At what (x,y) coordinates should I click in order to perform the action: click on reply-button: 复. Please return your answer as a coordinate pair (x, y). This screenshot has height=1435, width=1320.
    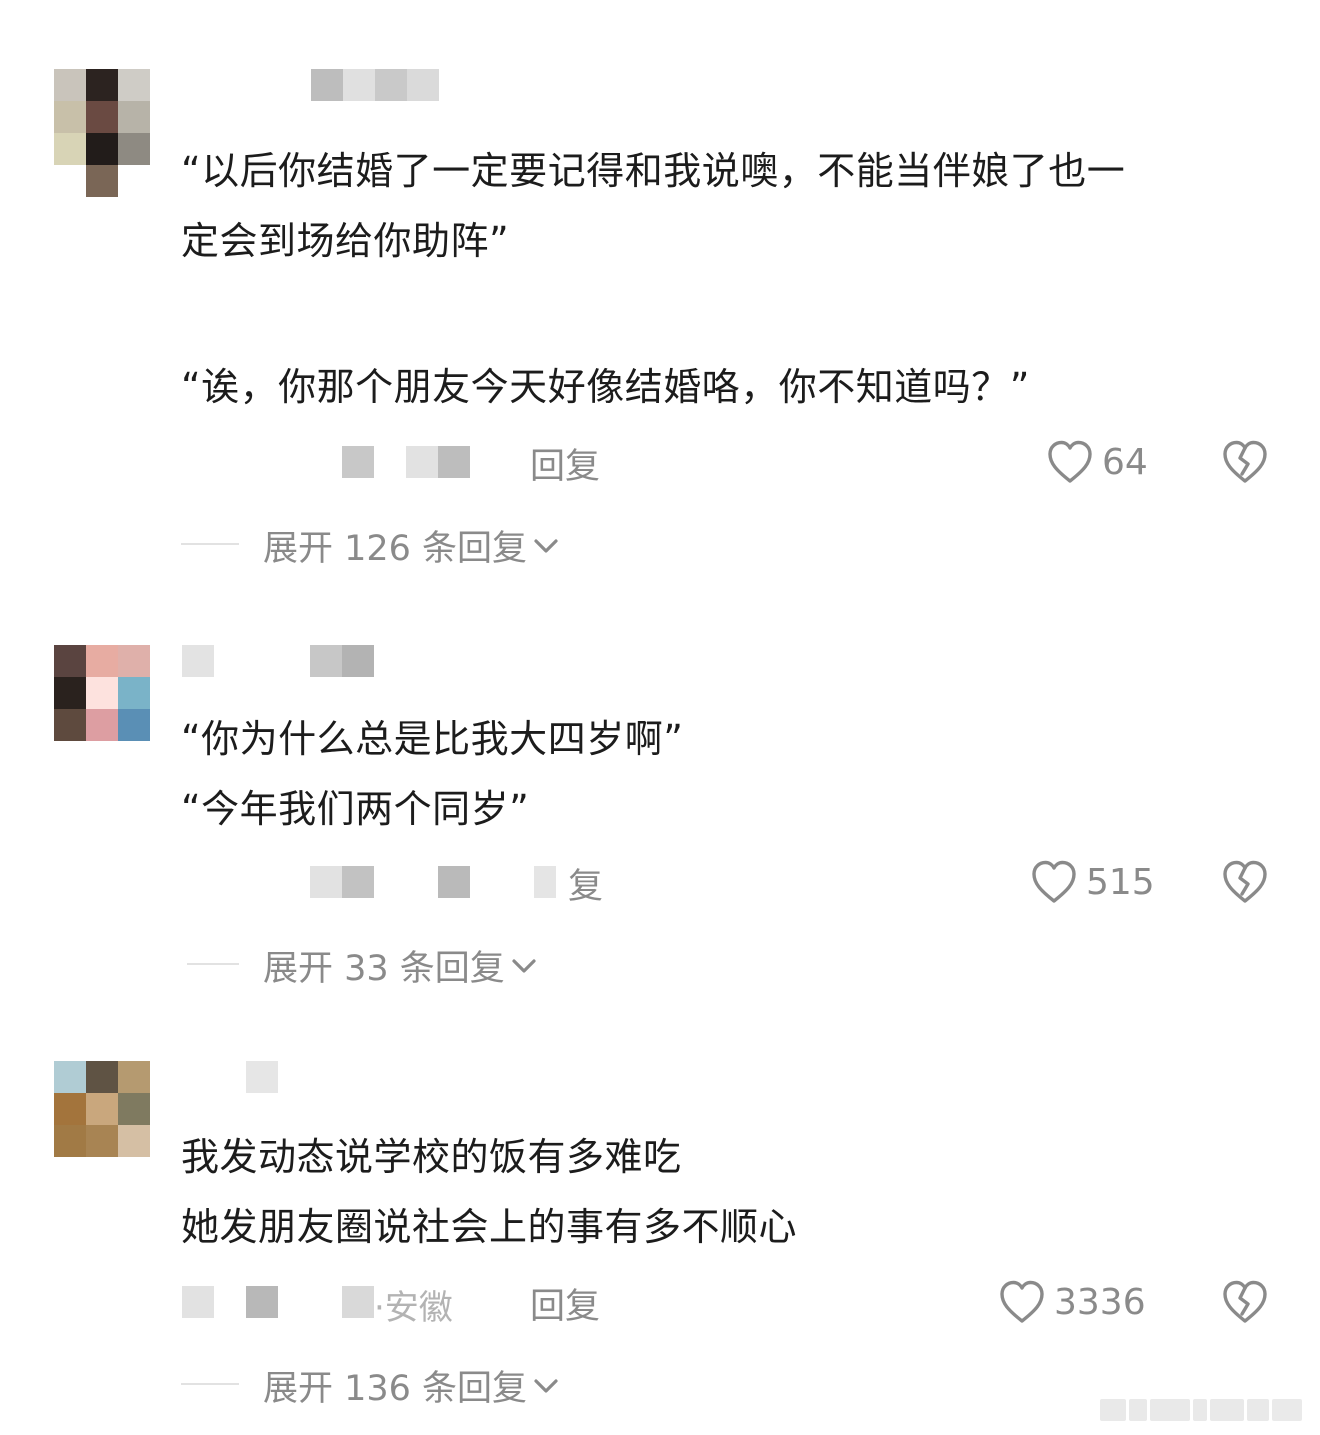
    Looking at the image, I should click on (585, 883).